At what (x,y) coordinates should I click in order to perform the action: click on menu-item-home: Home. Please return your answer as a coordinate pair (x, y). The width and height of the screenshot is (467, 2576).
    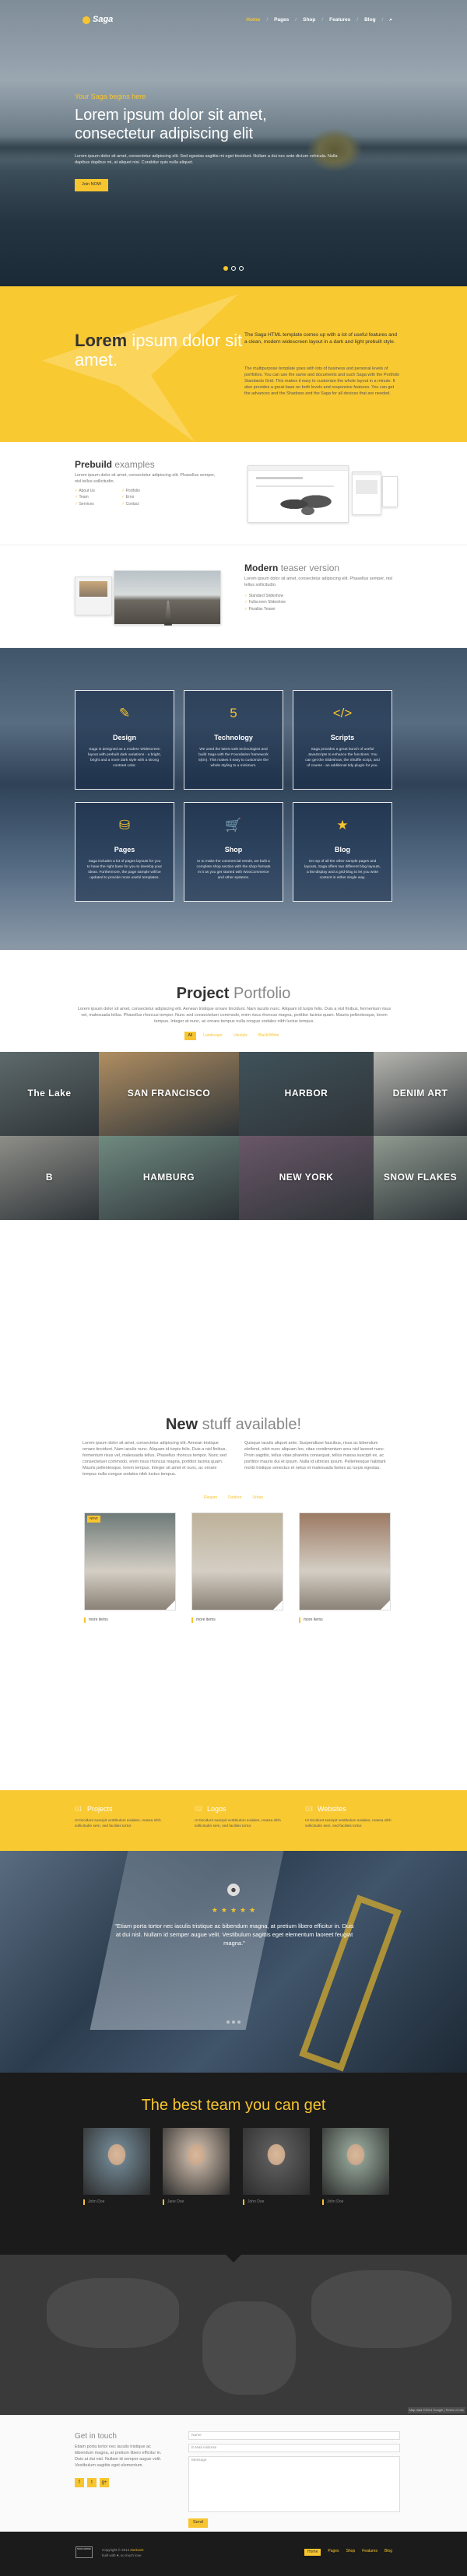
    Looking at the image, I should click on (253, 19).